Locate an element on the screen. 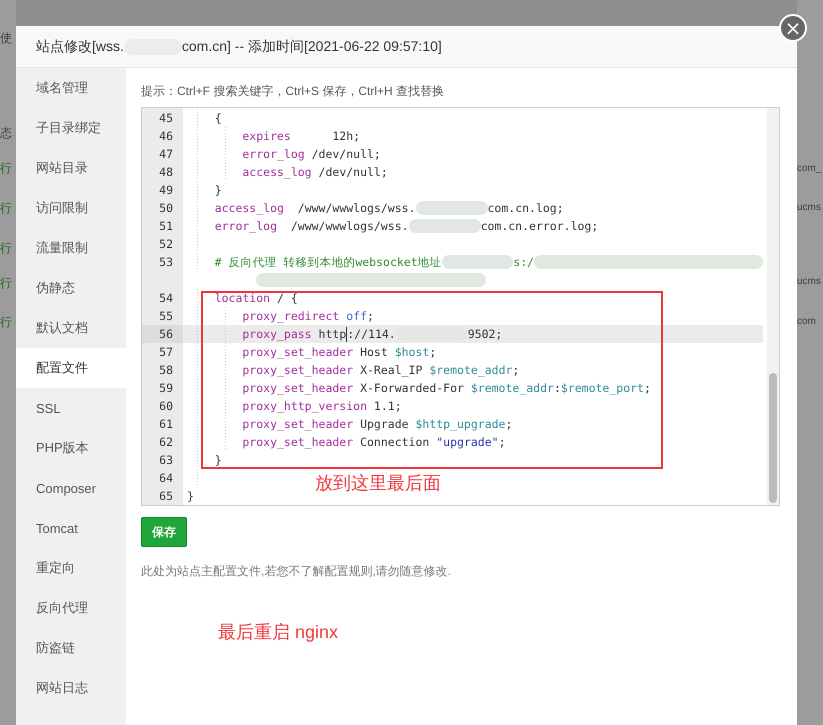 Image resolution: width=823 pixels, height=725 pixels. background-text: com_ is located at coordinates (809, 169).